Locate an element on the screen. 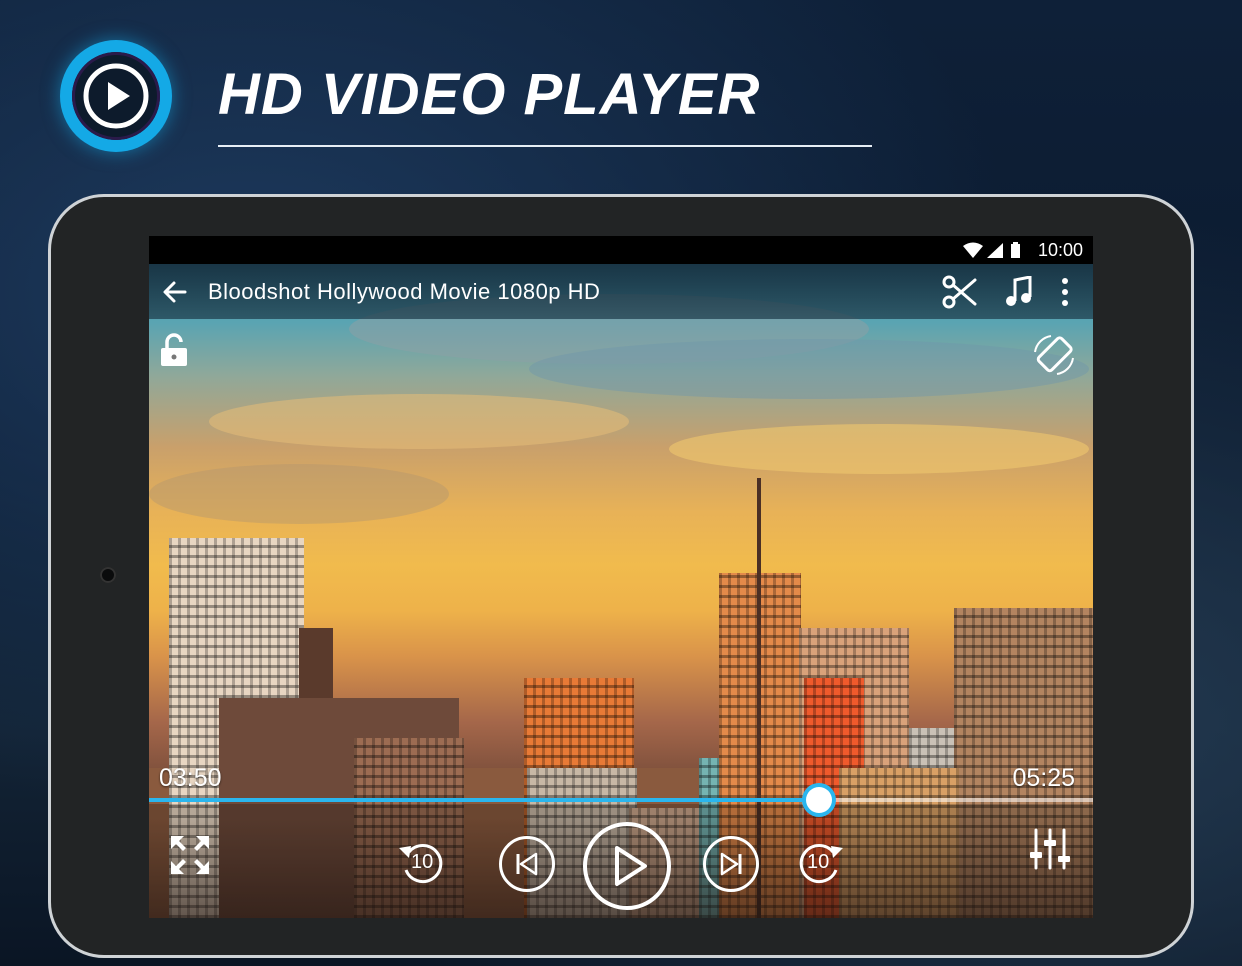 The image size is (1242, 966). play-icon is located at coordinates (631, 866).